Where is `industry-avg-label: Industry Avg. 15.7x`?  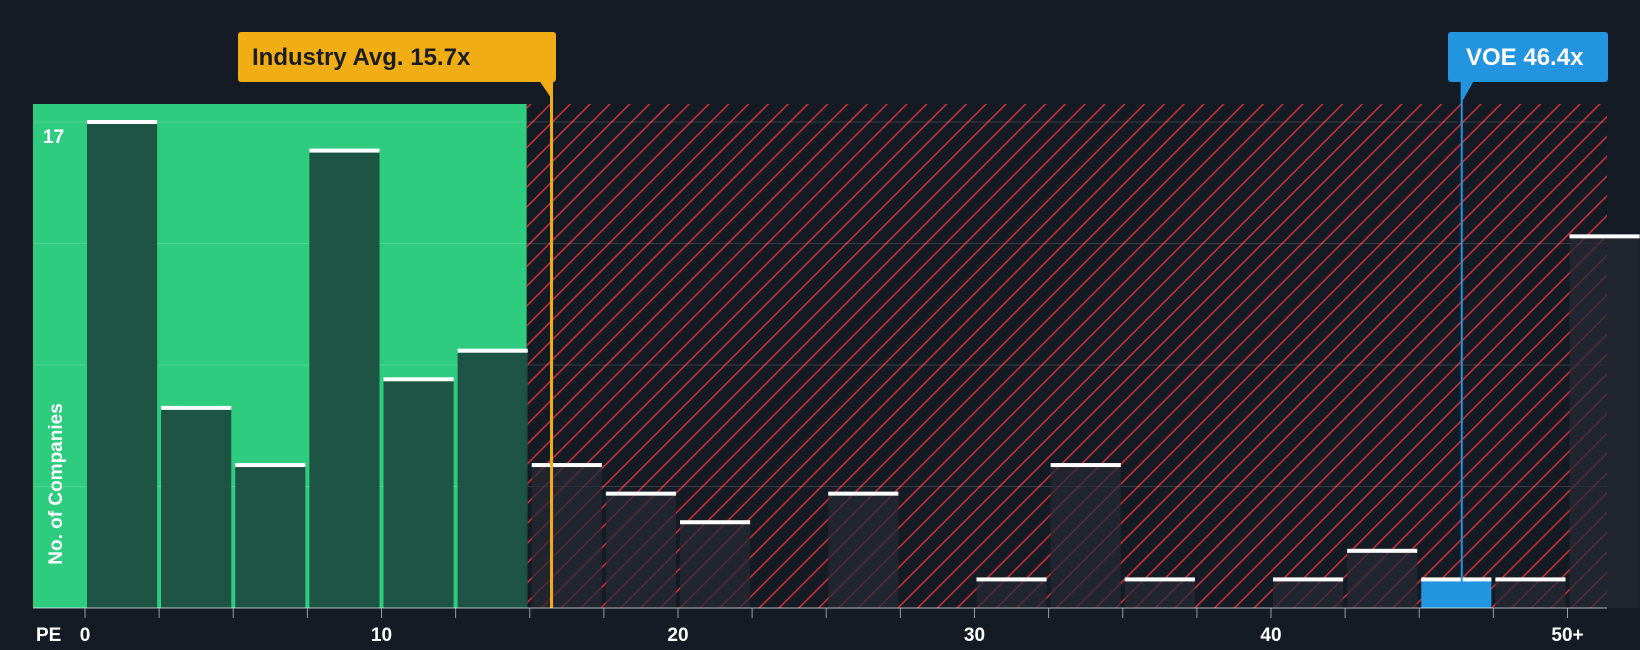 industry-avg-label: Industry Avg. 15.7x is located at coordinates (361, 57).